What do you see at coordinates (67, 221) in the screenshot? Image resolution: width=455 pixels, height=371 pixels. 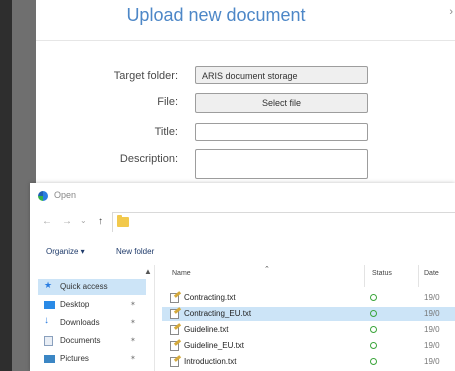 I see `forward-arrow-icon: →` at bounding box center [67, 221].